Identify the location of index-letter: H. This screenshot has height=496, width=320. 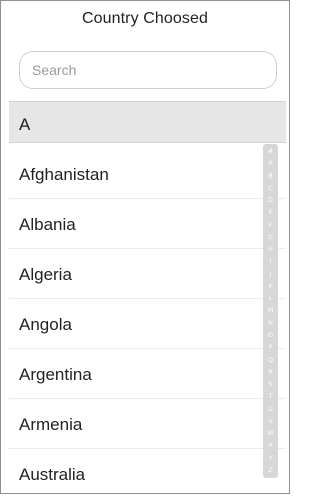
(270, 249).